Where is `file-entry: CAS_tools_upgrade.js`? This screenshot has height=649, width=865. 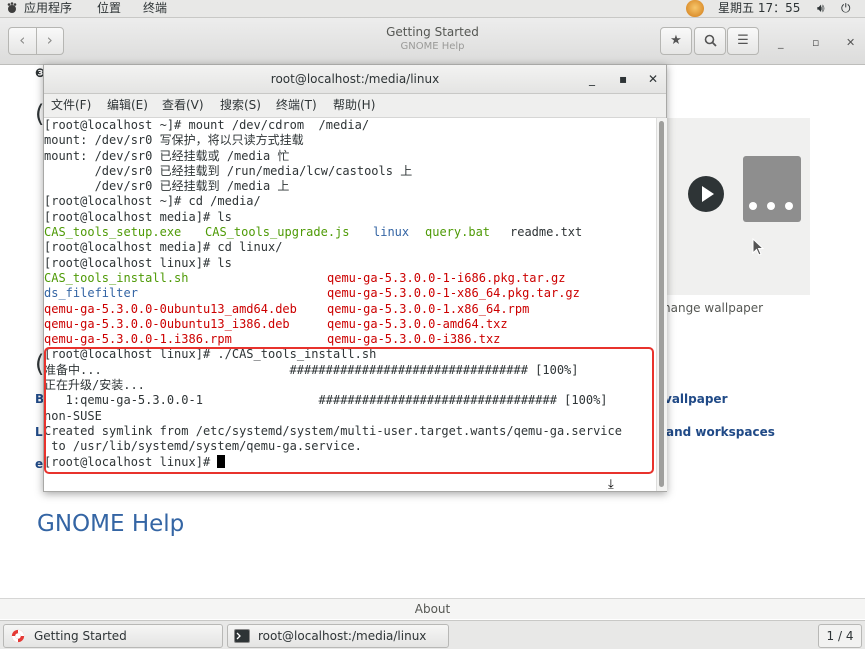
file-entry: CAS_tools_upgrade.js is located at coordinates (277, 232).